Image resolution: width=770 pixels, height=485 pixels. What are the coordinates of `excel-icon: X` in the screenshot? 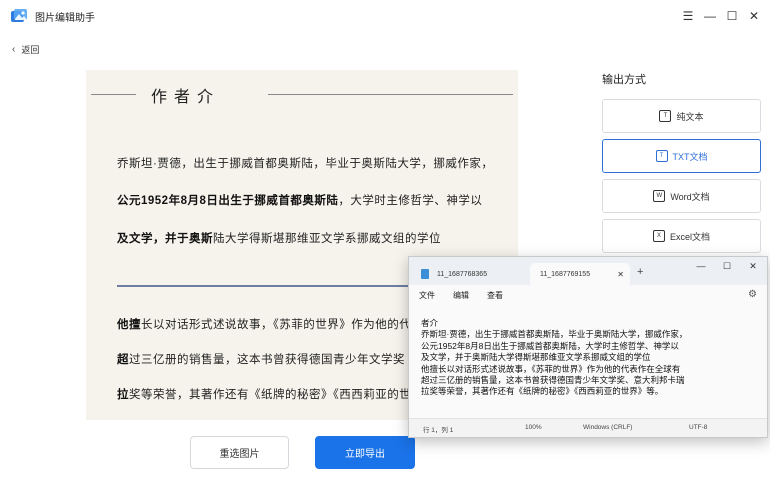 It's located at (658, 236).